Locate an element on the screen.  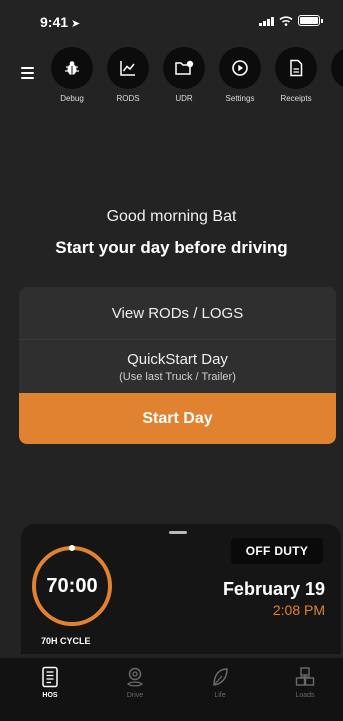
page-headline: Start your day before driving is located at coordinates (171, 247).